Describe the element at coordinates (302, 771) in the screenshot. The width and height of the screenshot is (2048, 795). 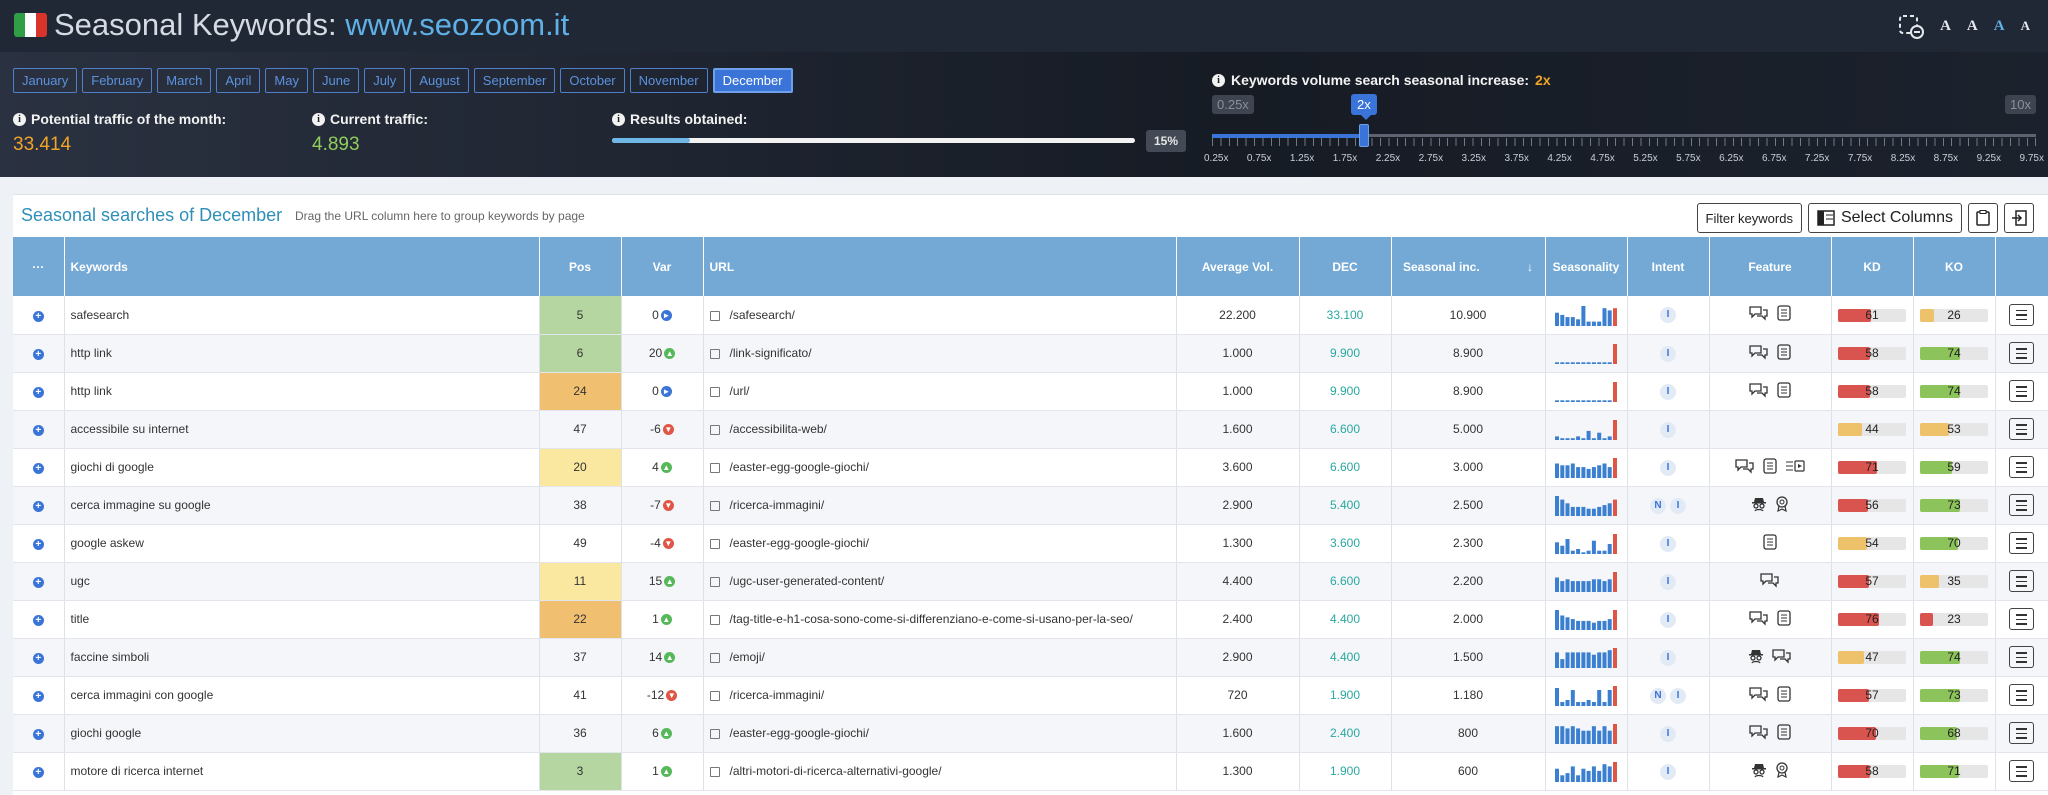
I see `keyword-cell: motore di ricerca internet` at that location.